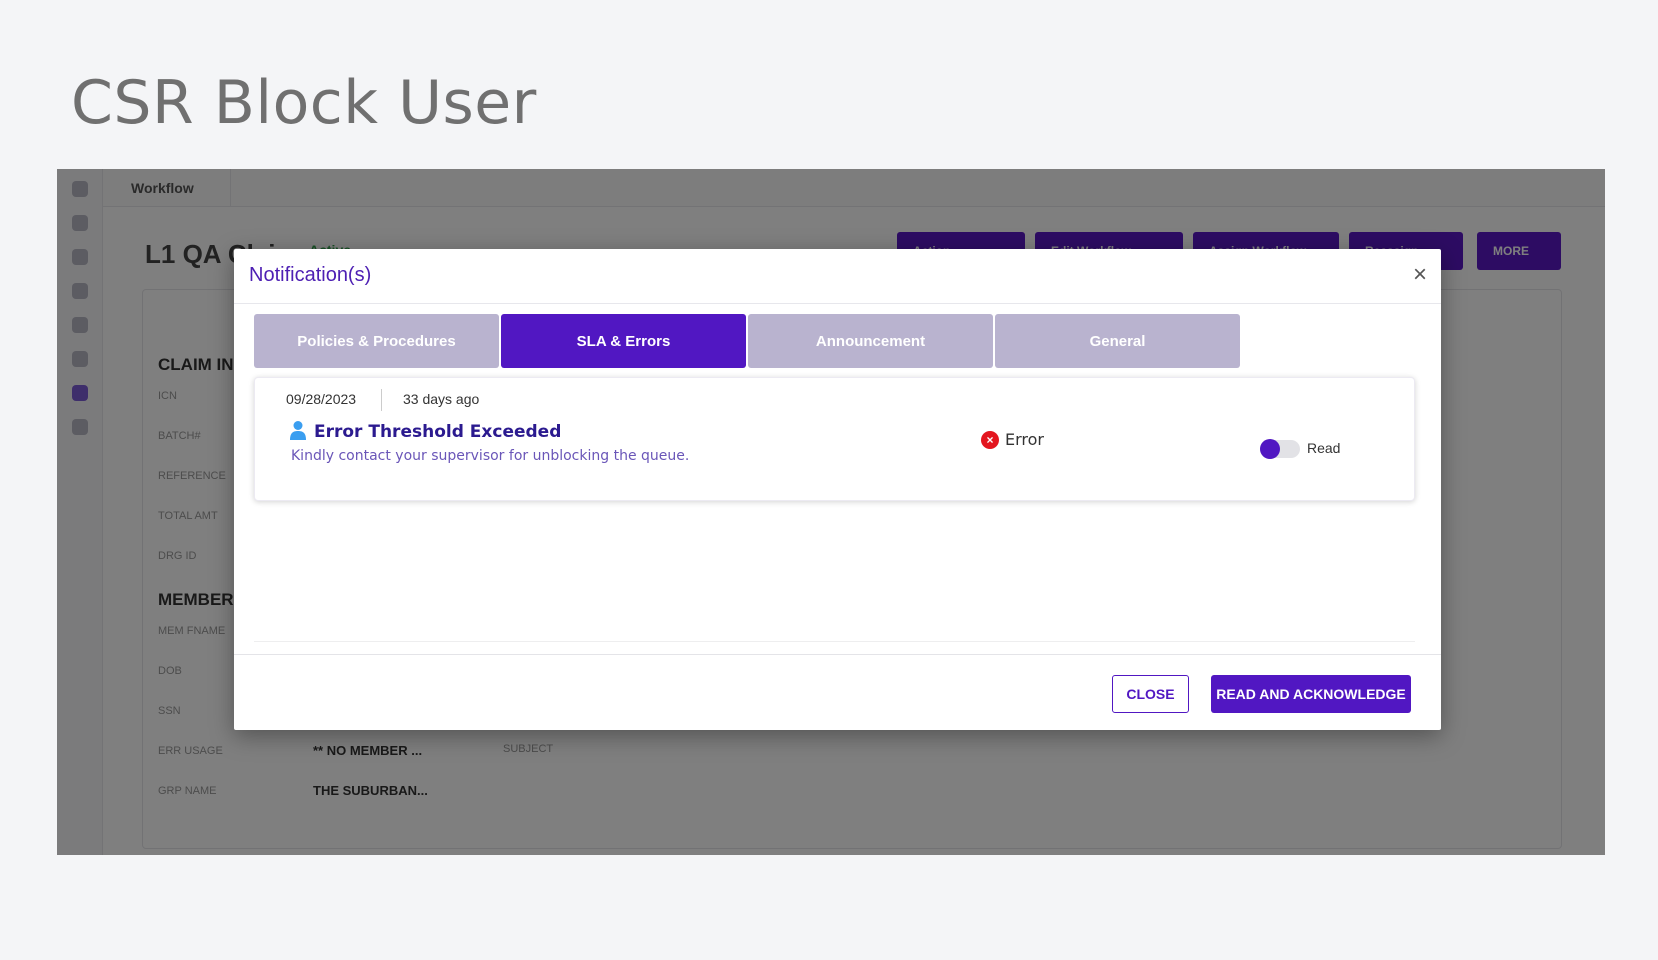  Describe the element at coordinates (310, 275) in the screenshot. I see `modal-title: Notification(s)` at that location.